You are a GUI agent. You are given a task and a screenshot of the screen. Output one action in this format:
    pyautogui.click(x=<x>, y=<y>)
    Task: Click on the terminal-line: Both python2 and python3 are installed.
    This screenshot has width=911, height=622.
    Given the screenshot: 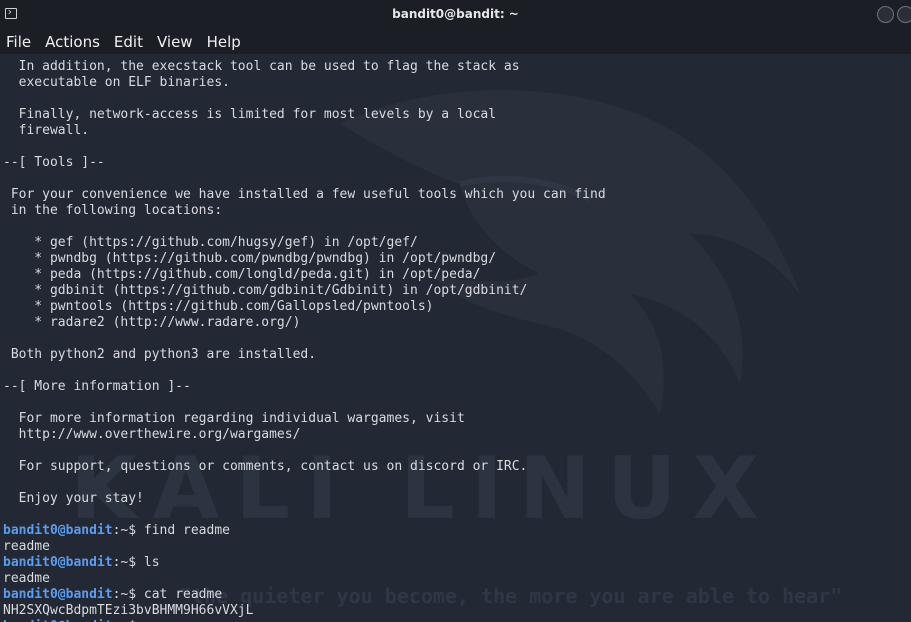 What is the action you would take?
    pyautogui.click(x=160, y=354)
    